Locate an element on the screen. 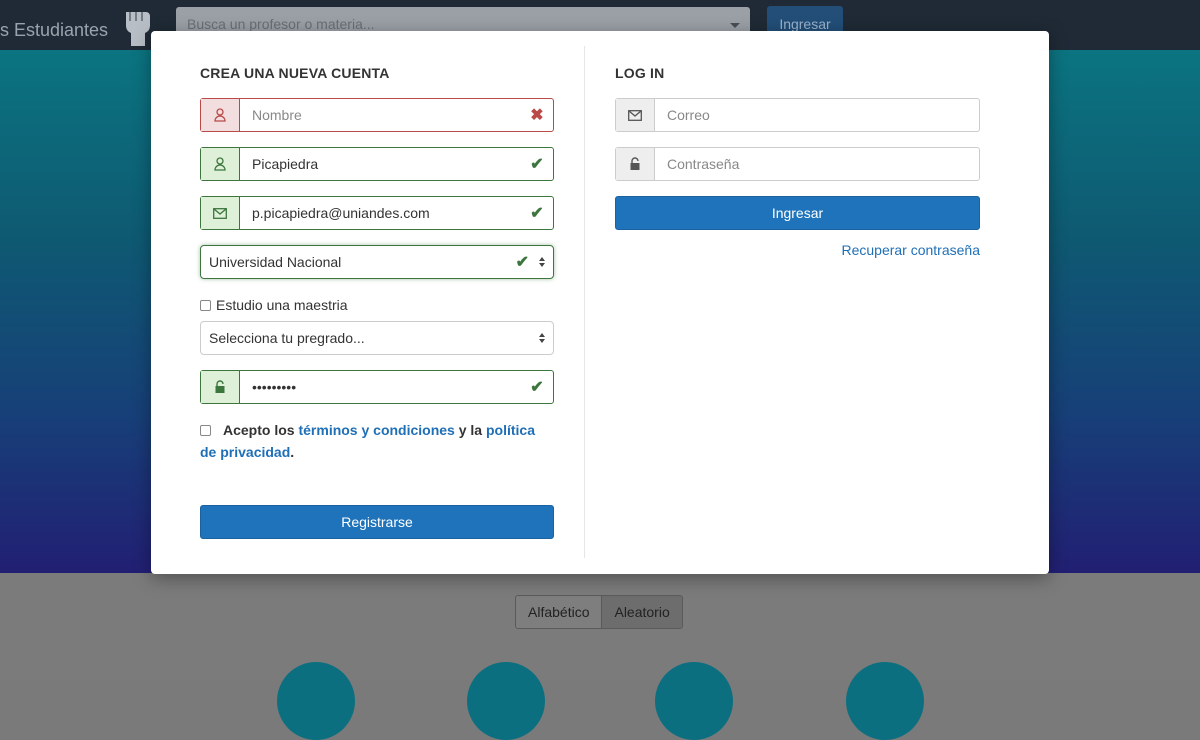  login-email-placeholder: Correo is located at coordinates (688, 115).